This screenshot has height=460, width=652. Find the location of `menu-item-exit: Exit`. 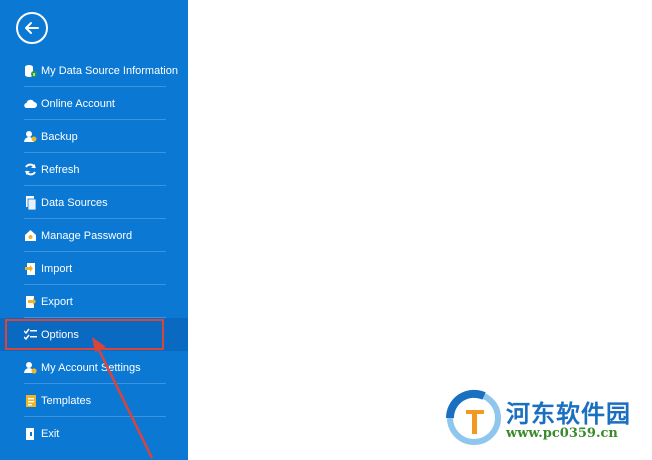

menu-item-exit: Exit is located at coordinates (94, 433).